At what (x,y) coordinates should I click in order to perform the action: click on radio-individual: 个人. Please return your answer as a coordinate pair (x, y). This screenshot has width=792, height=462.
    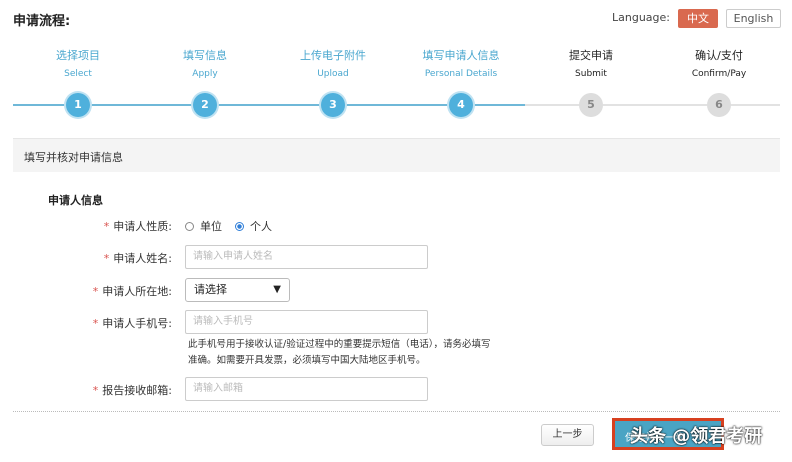
    Looking at the image, I should click on (253, 226).